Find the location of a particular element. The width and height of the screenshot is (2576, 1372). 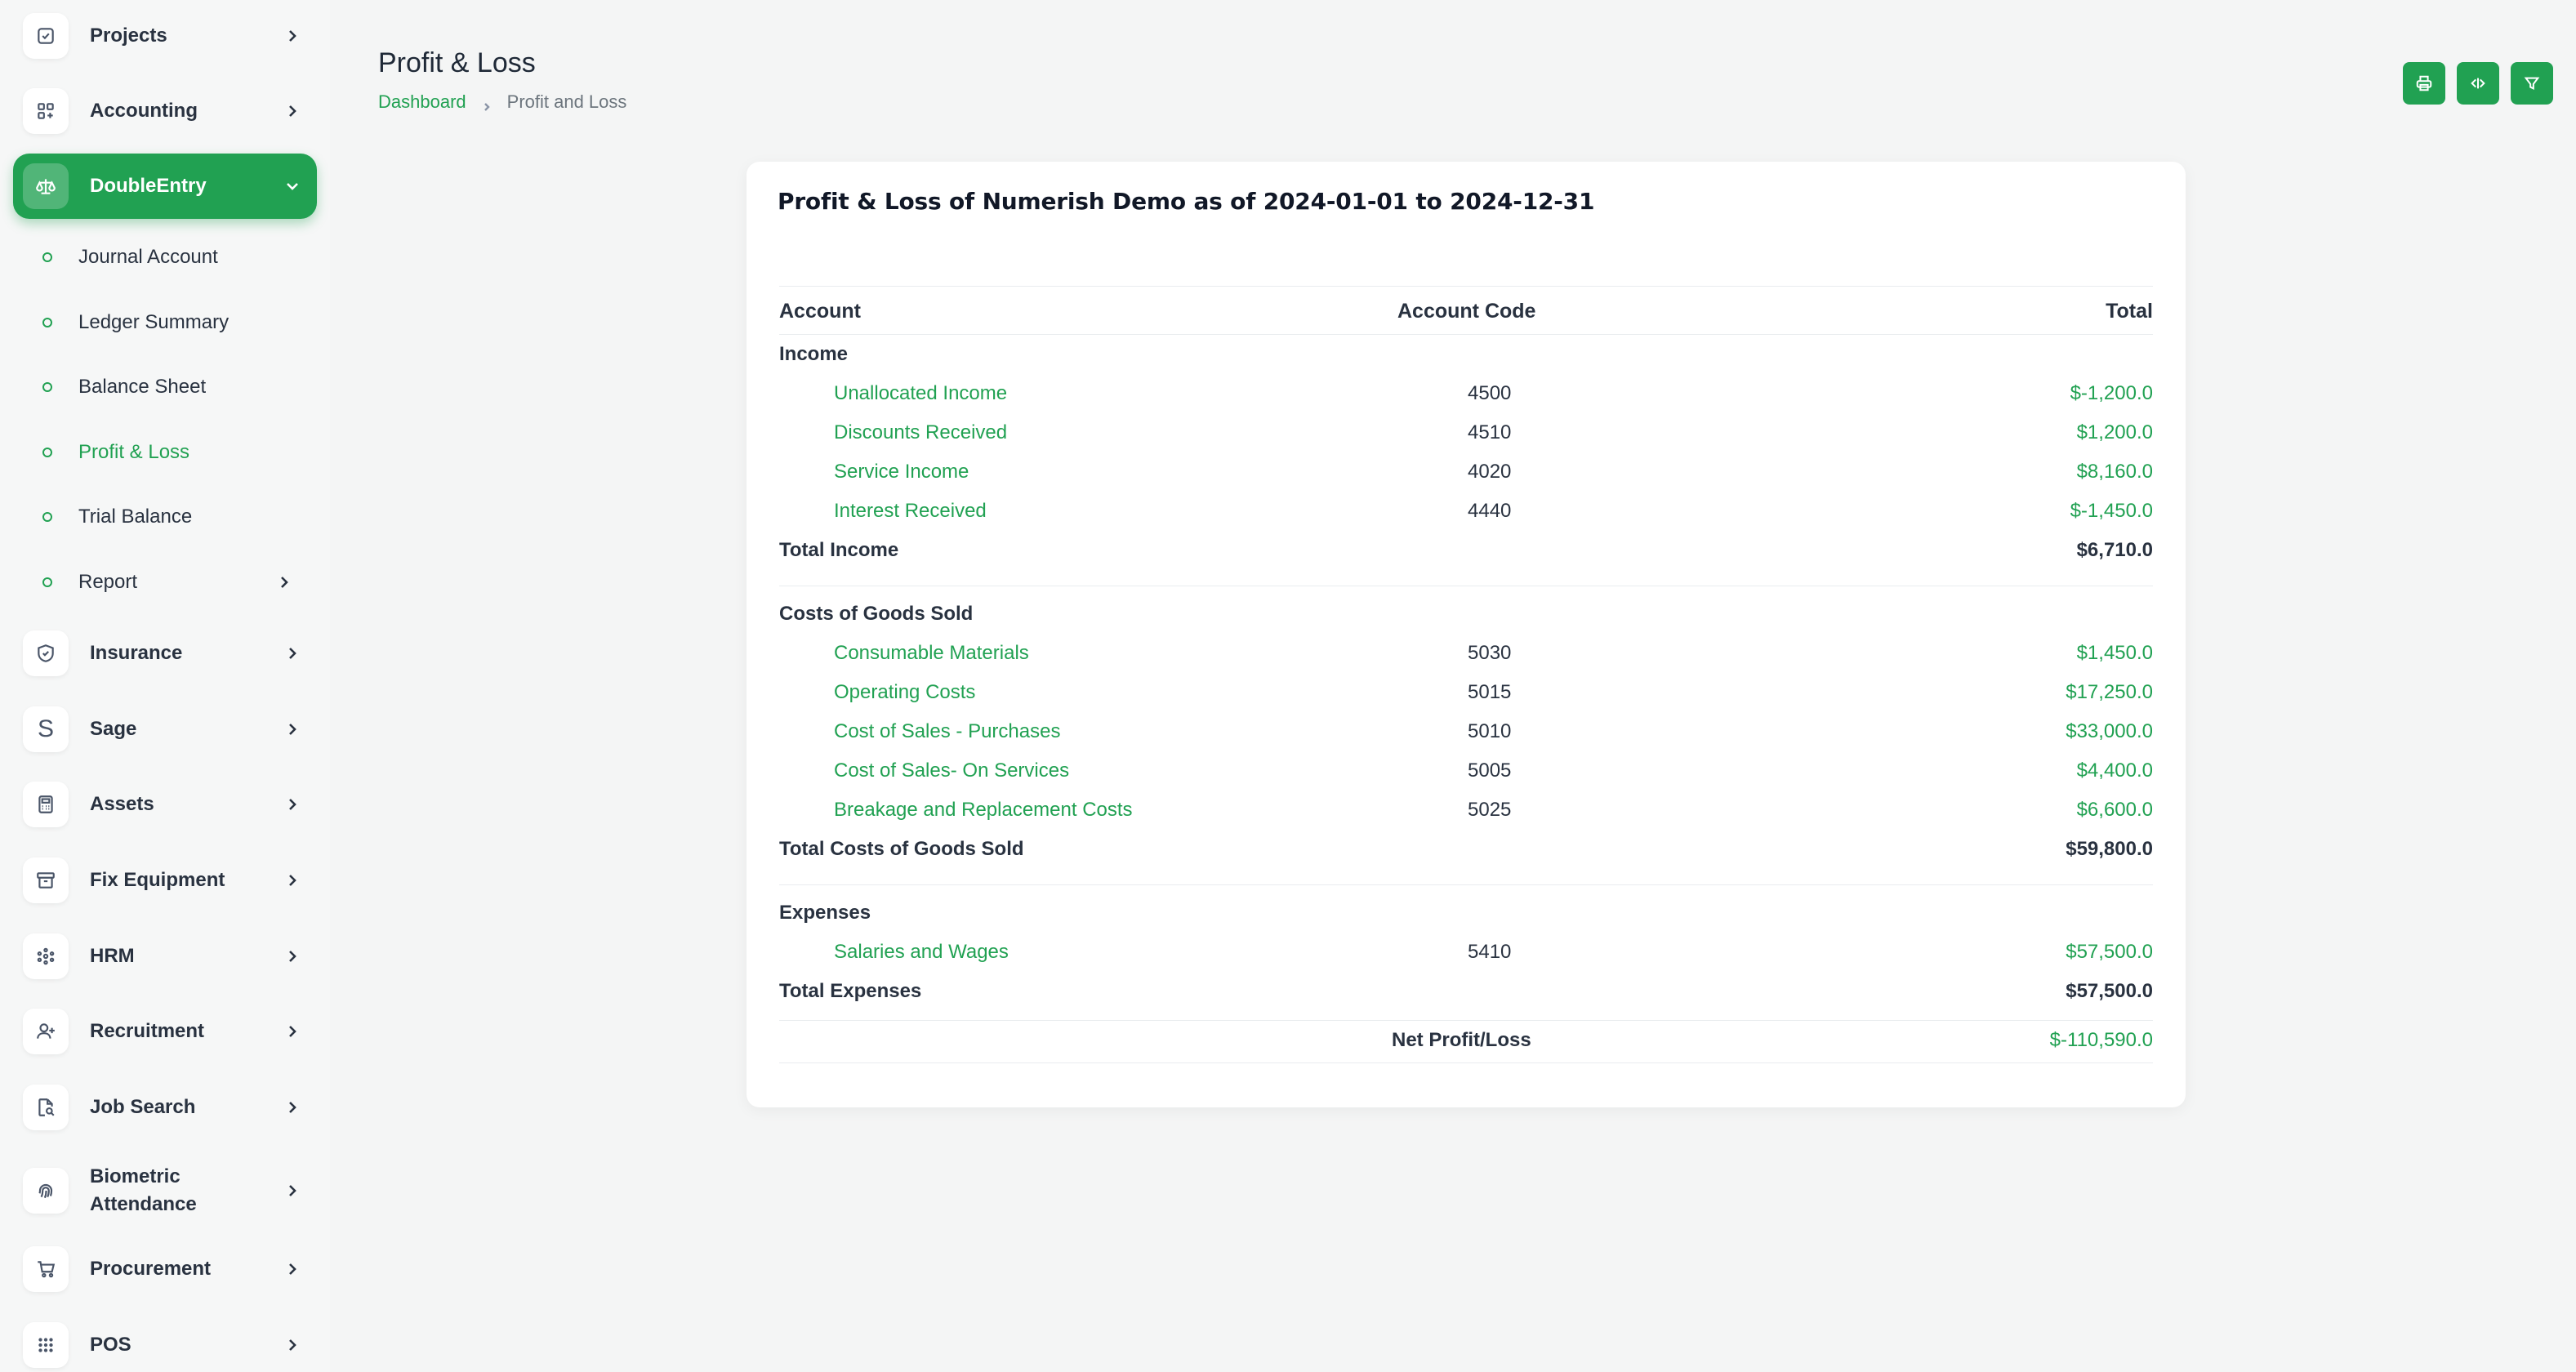

sidebar-item-procurement: Procurement is located at coordinates (165, 1269).